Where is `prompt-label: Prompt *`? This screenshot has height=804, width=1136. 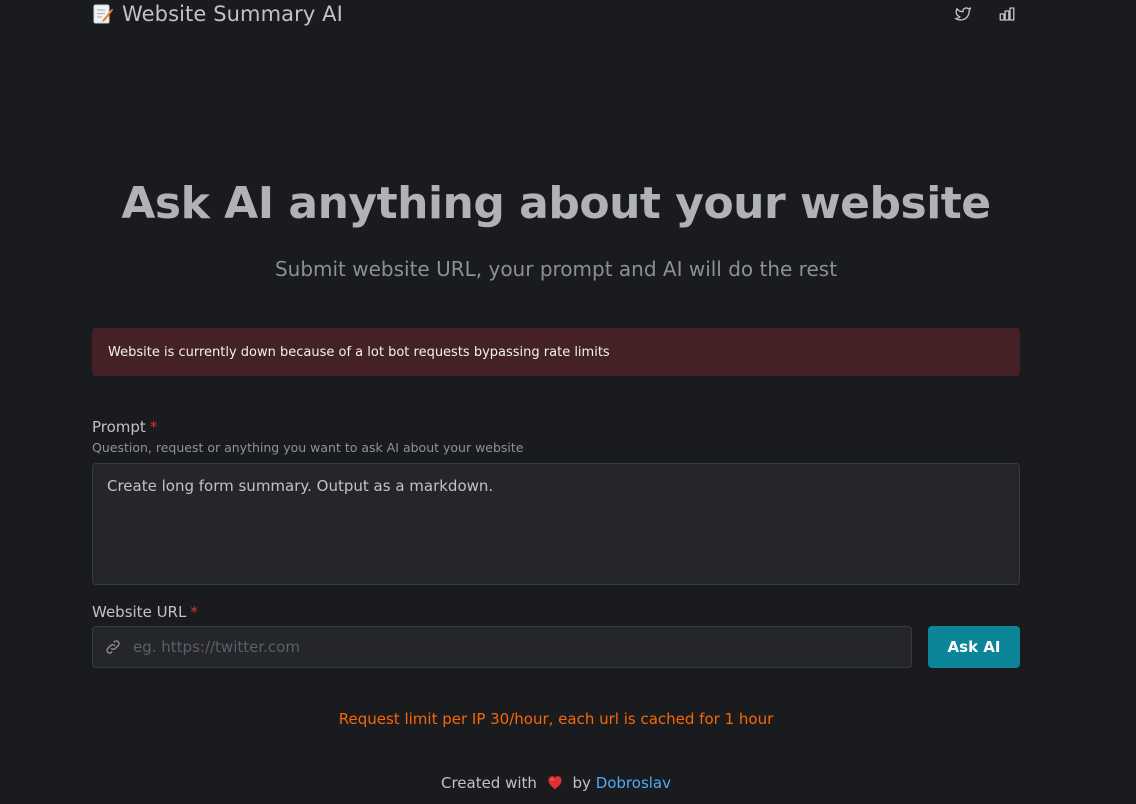 prompt-label: Prompt * is located at coordinates (124, 427).